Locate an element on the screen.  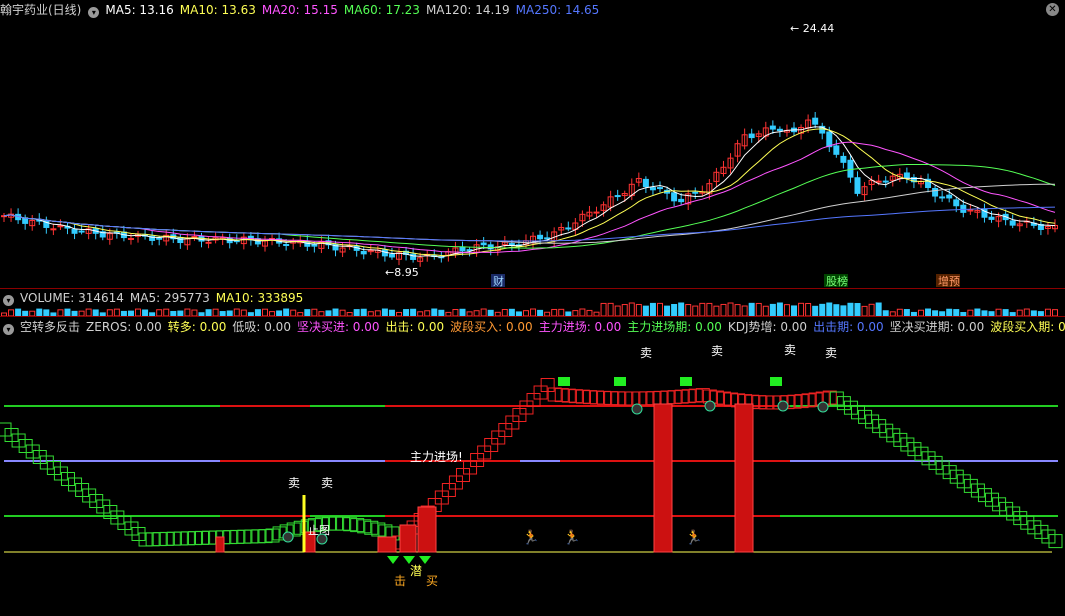
signal-bar is located at coordinates (408, 538).